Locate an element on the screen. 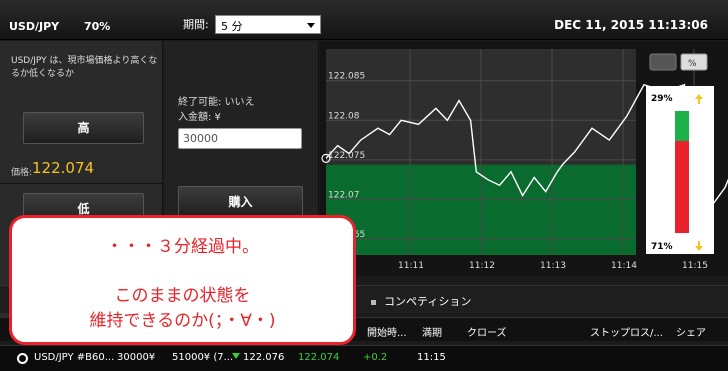 This screenshot has height=371, width=728. col-share: シェア is located at coordinates (691, 331).